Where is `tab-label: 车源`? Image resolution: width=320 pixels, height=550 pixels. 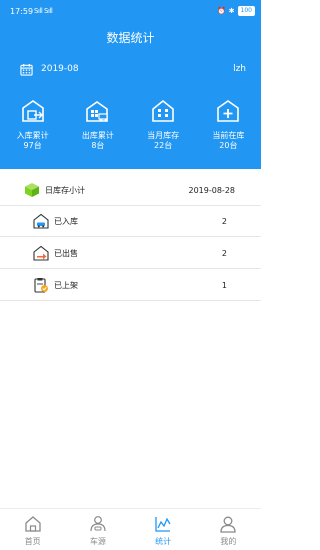
tab-label: 车源 is located at coordinates (97, 541).